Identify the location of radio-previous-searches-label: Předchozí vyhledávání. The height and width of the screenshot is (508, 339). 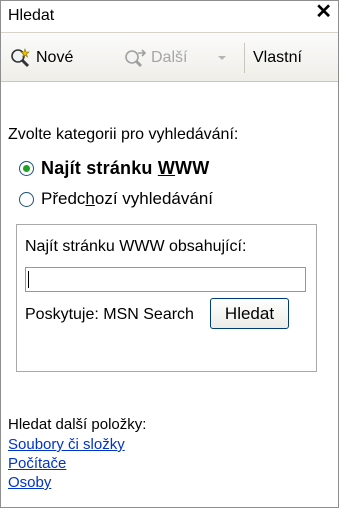
(127, 199).